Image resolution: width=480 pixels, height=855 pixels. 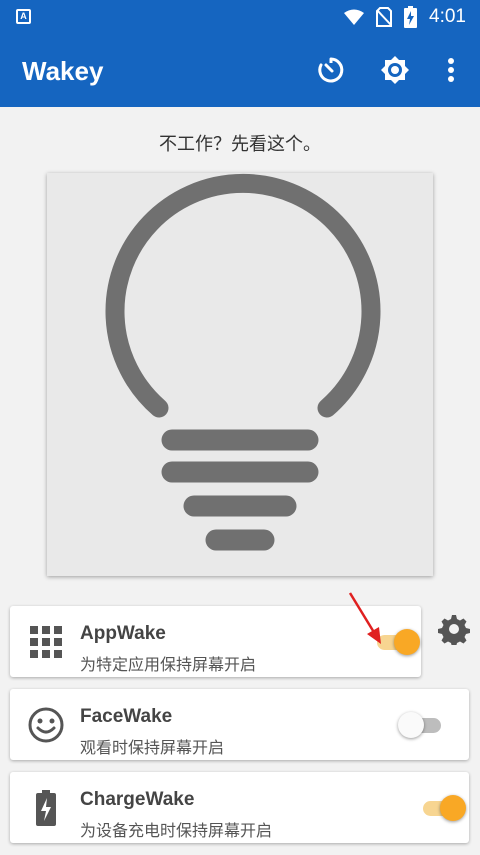 I want to click on troubleshoot-hint-link: 不工作？先看这个。, so click(x=240, y=143).